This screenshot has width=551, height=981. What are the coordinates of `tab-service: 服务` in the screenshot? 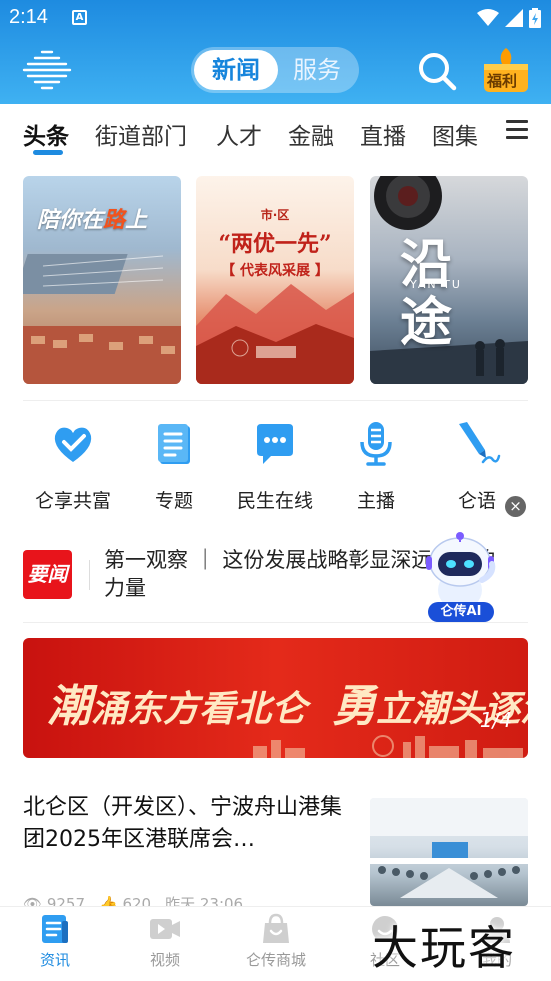 It's located at (317, 70).